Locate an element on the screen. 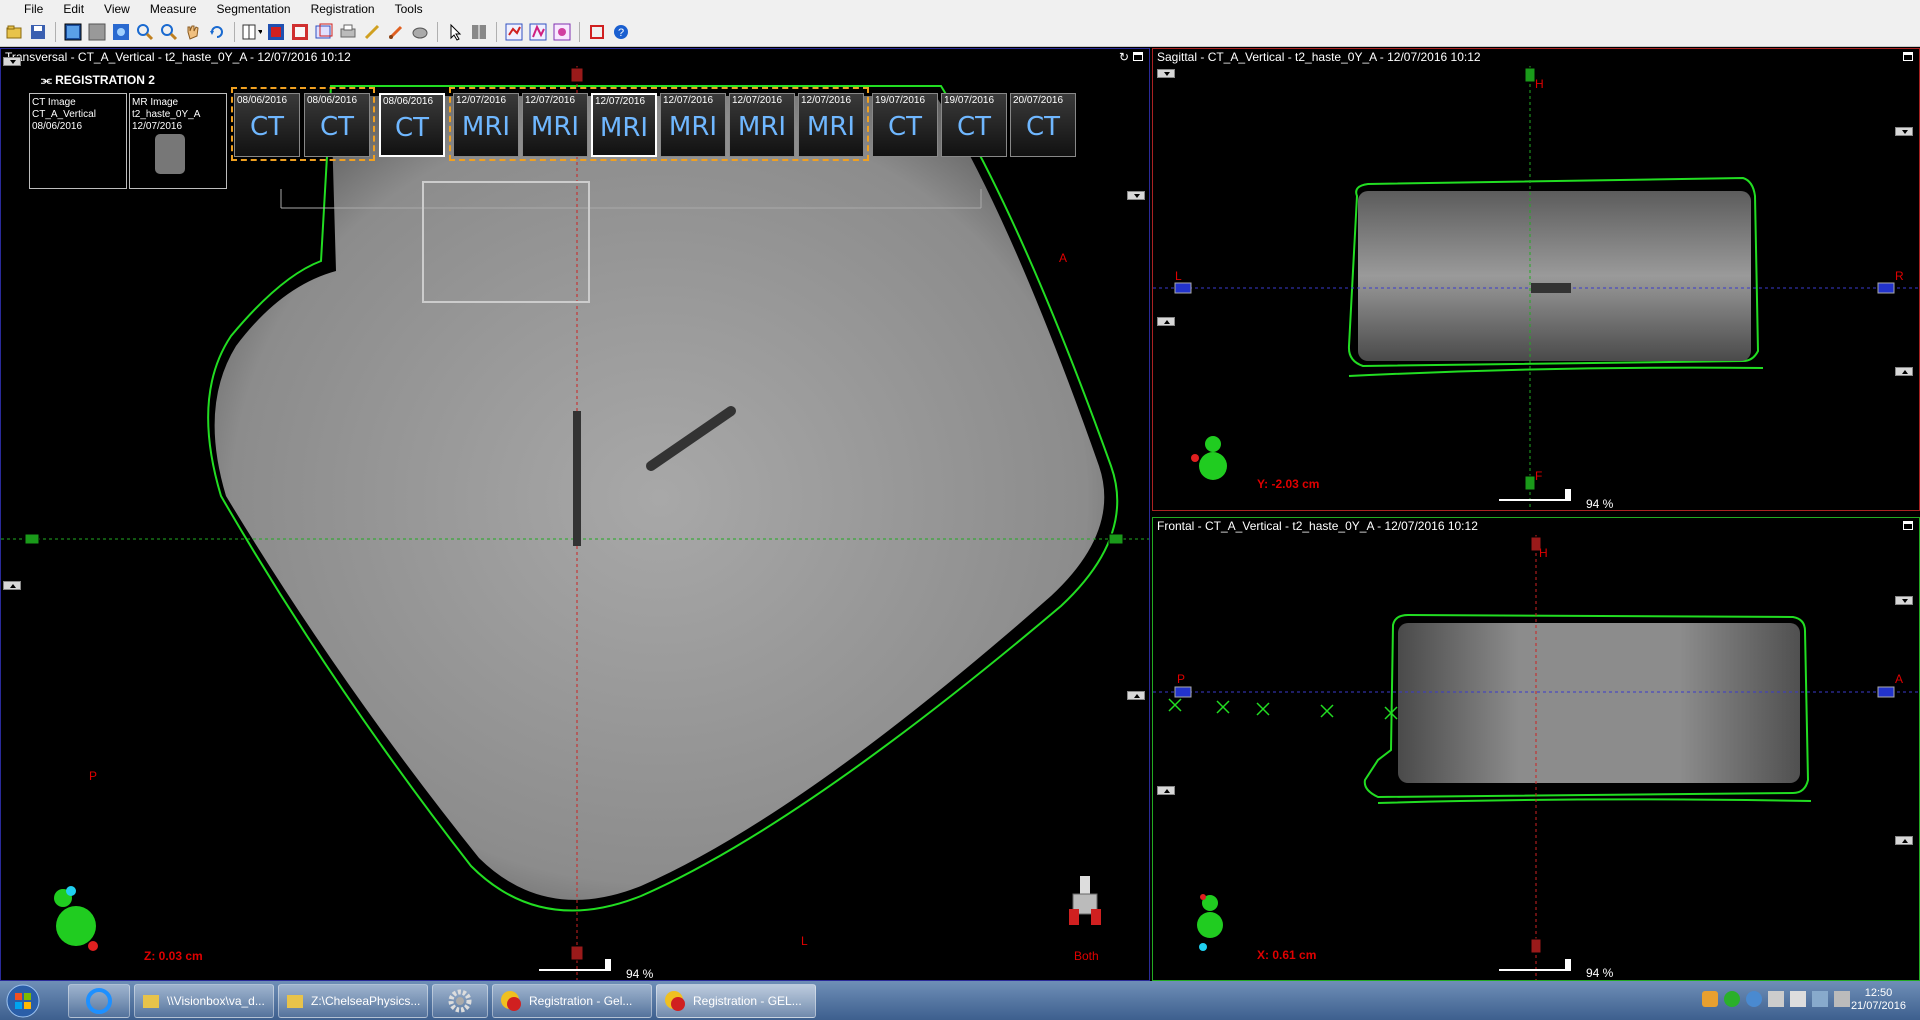 Image resolution: width=1920 pixels, height=1020 pixels. tray-eye-icon is located at coordinates (1754, 999).